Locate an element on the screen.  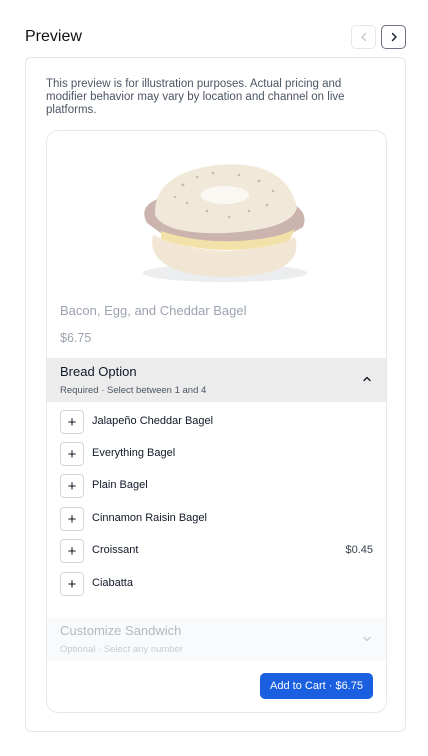
chevron-down-icon is located at coordinates (367, 639).